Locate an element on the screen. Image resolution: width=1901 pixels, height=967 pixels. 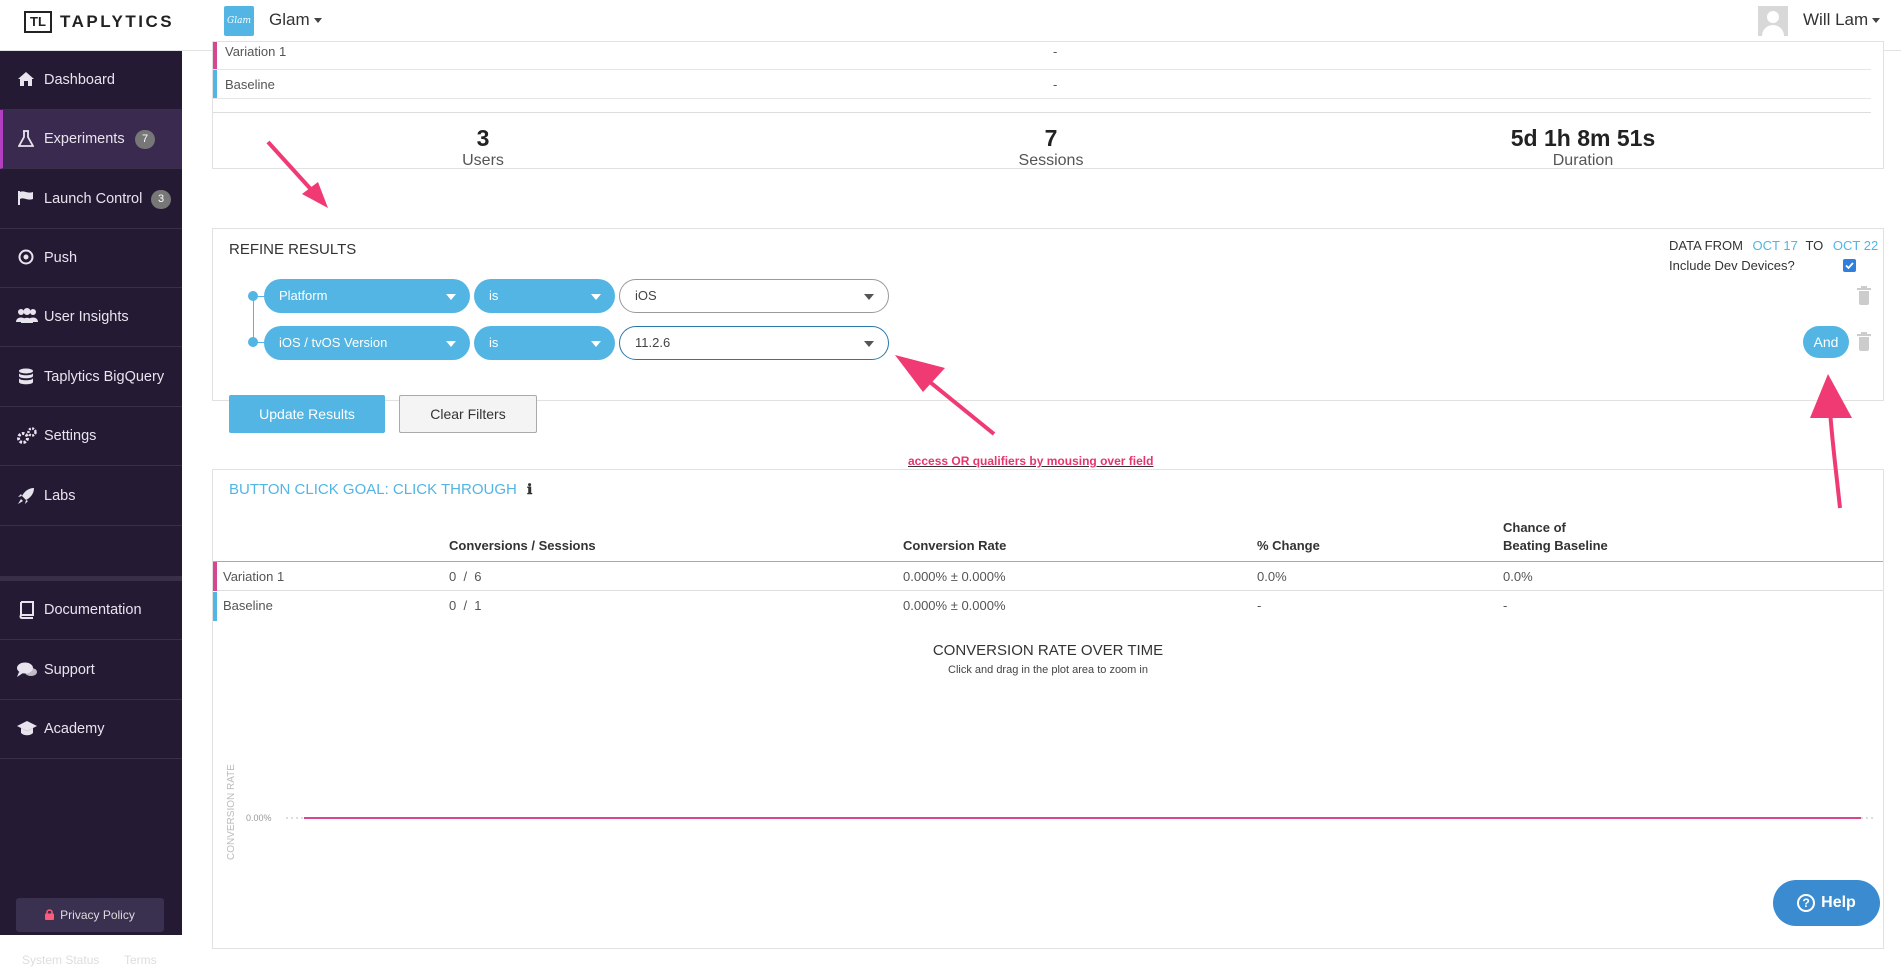
sidebar-item-settings: Settings is located at coordinates (91, 436).